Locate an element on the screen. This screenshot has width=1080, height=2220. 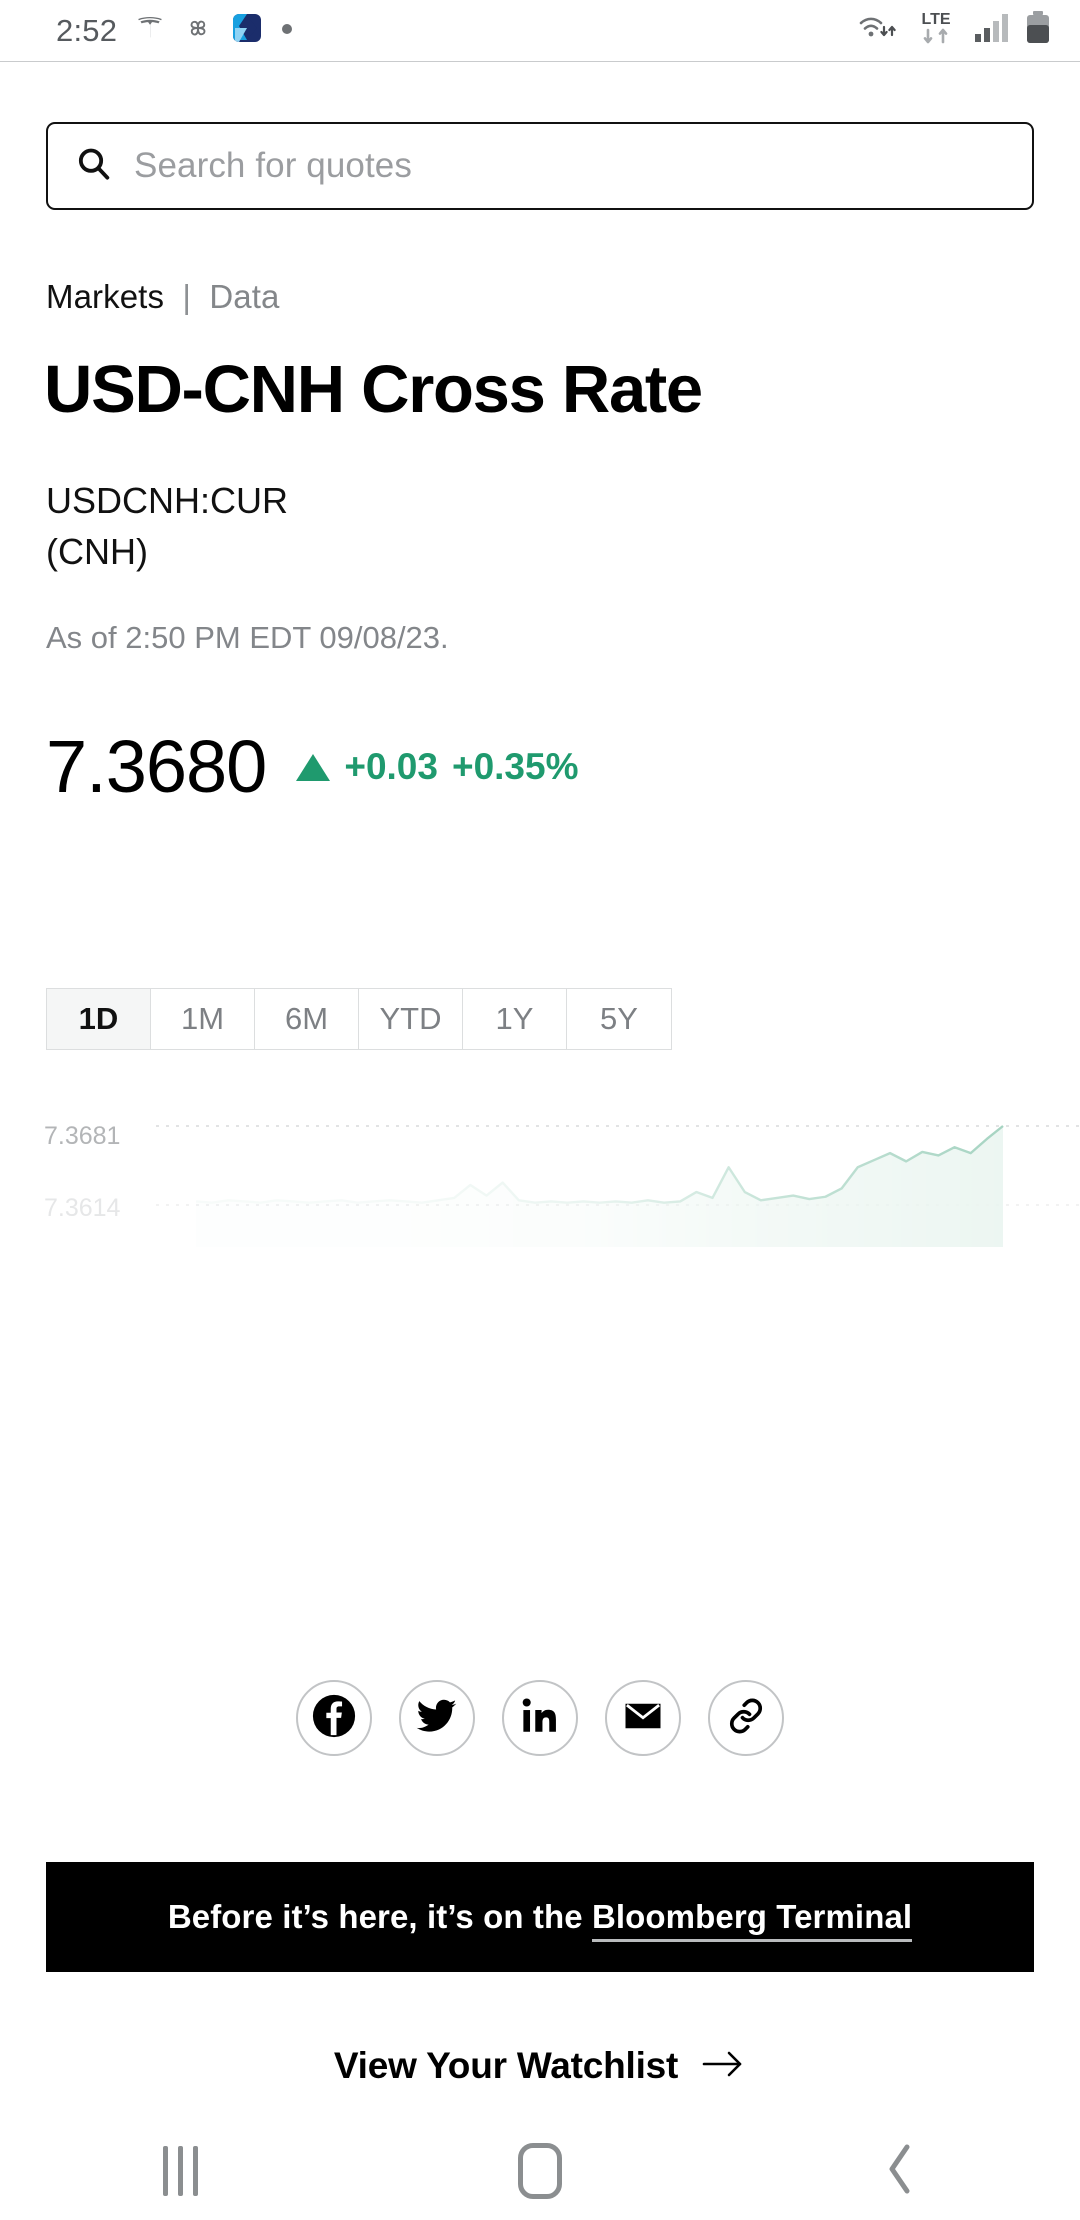
recents-button is located at coordinates (180, 2171).